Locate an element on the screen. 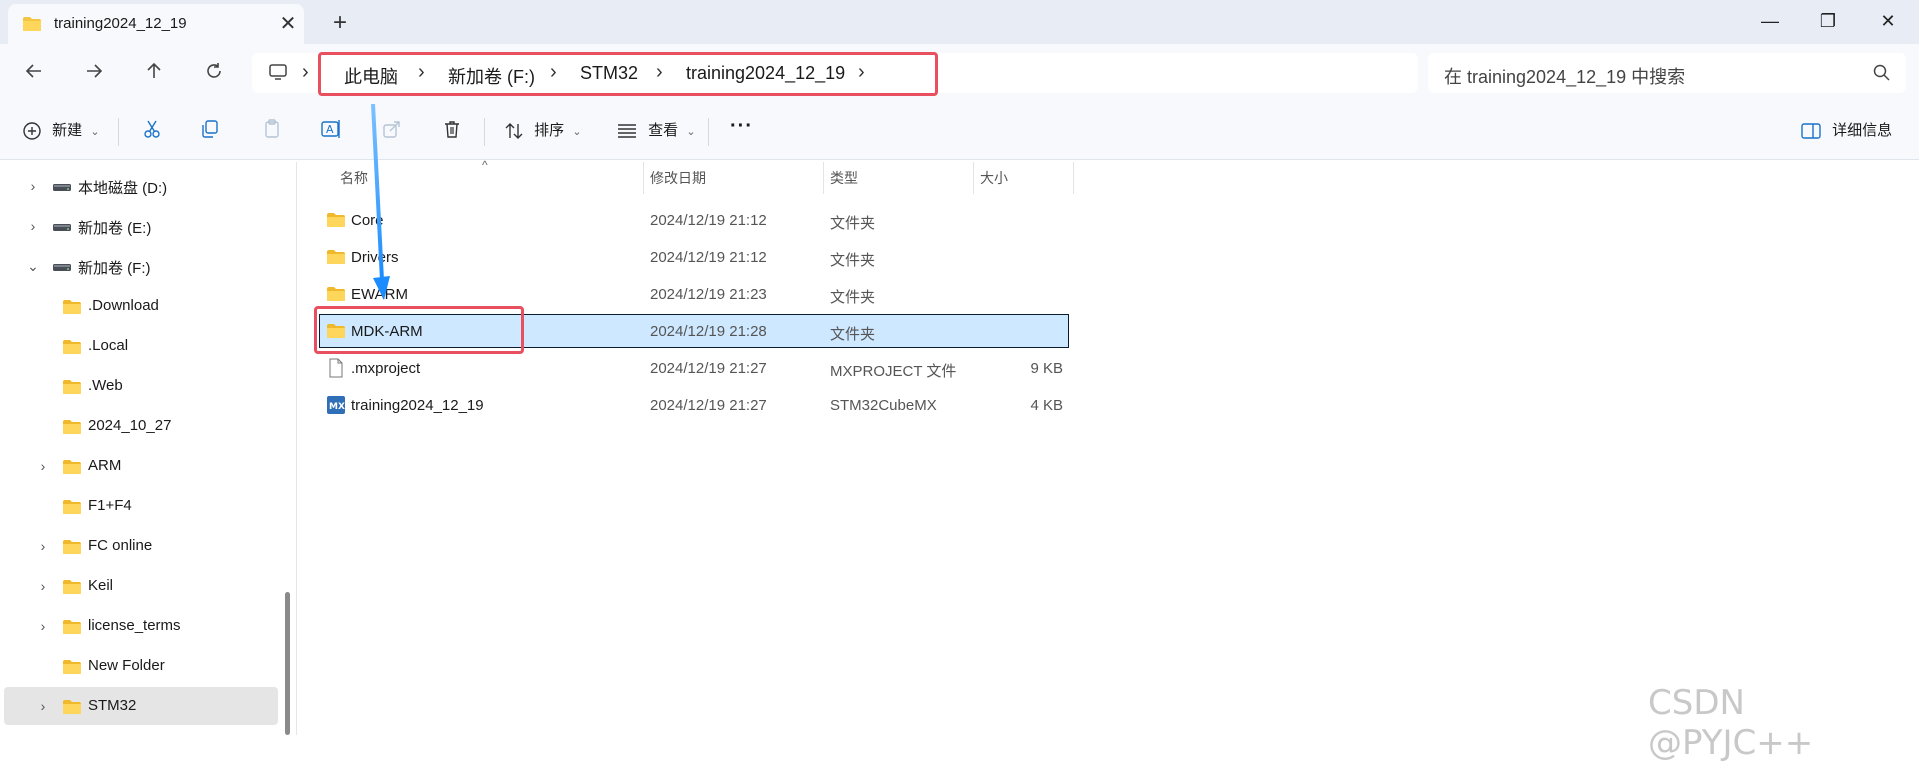  view-label: 查看 is located at coordinates (663, 130).